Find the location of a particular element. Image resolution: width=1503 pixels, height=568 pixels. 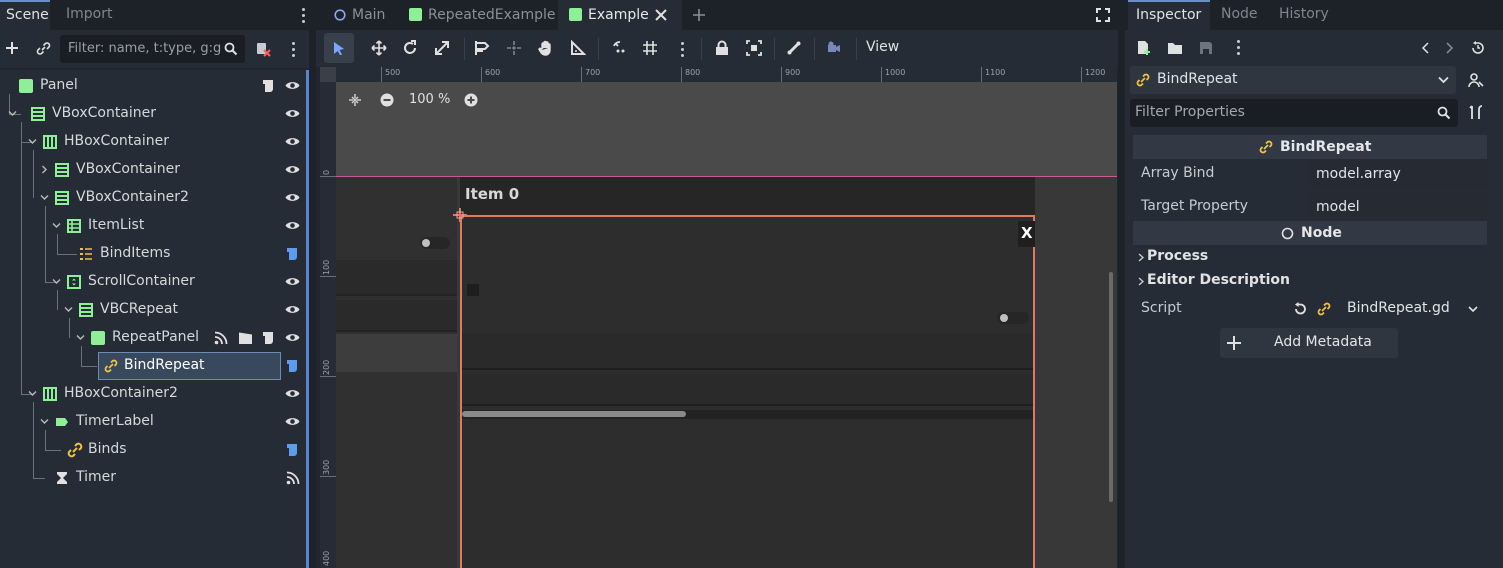

script-resource-field: BindRepeat.gd is located at coordinates (1398, 308).